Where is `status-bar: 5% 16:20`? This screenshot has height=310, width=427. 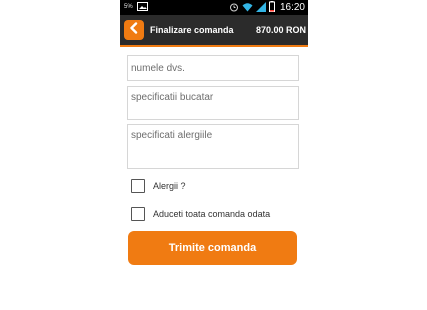
status-bar: 5% 16:20 is located at coordinates (214, 7).